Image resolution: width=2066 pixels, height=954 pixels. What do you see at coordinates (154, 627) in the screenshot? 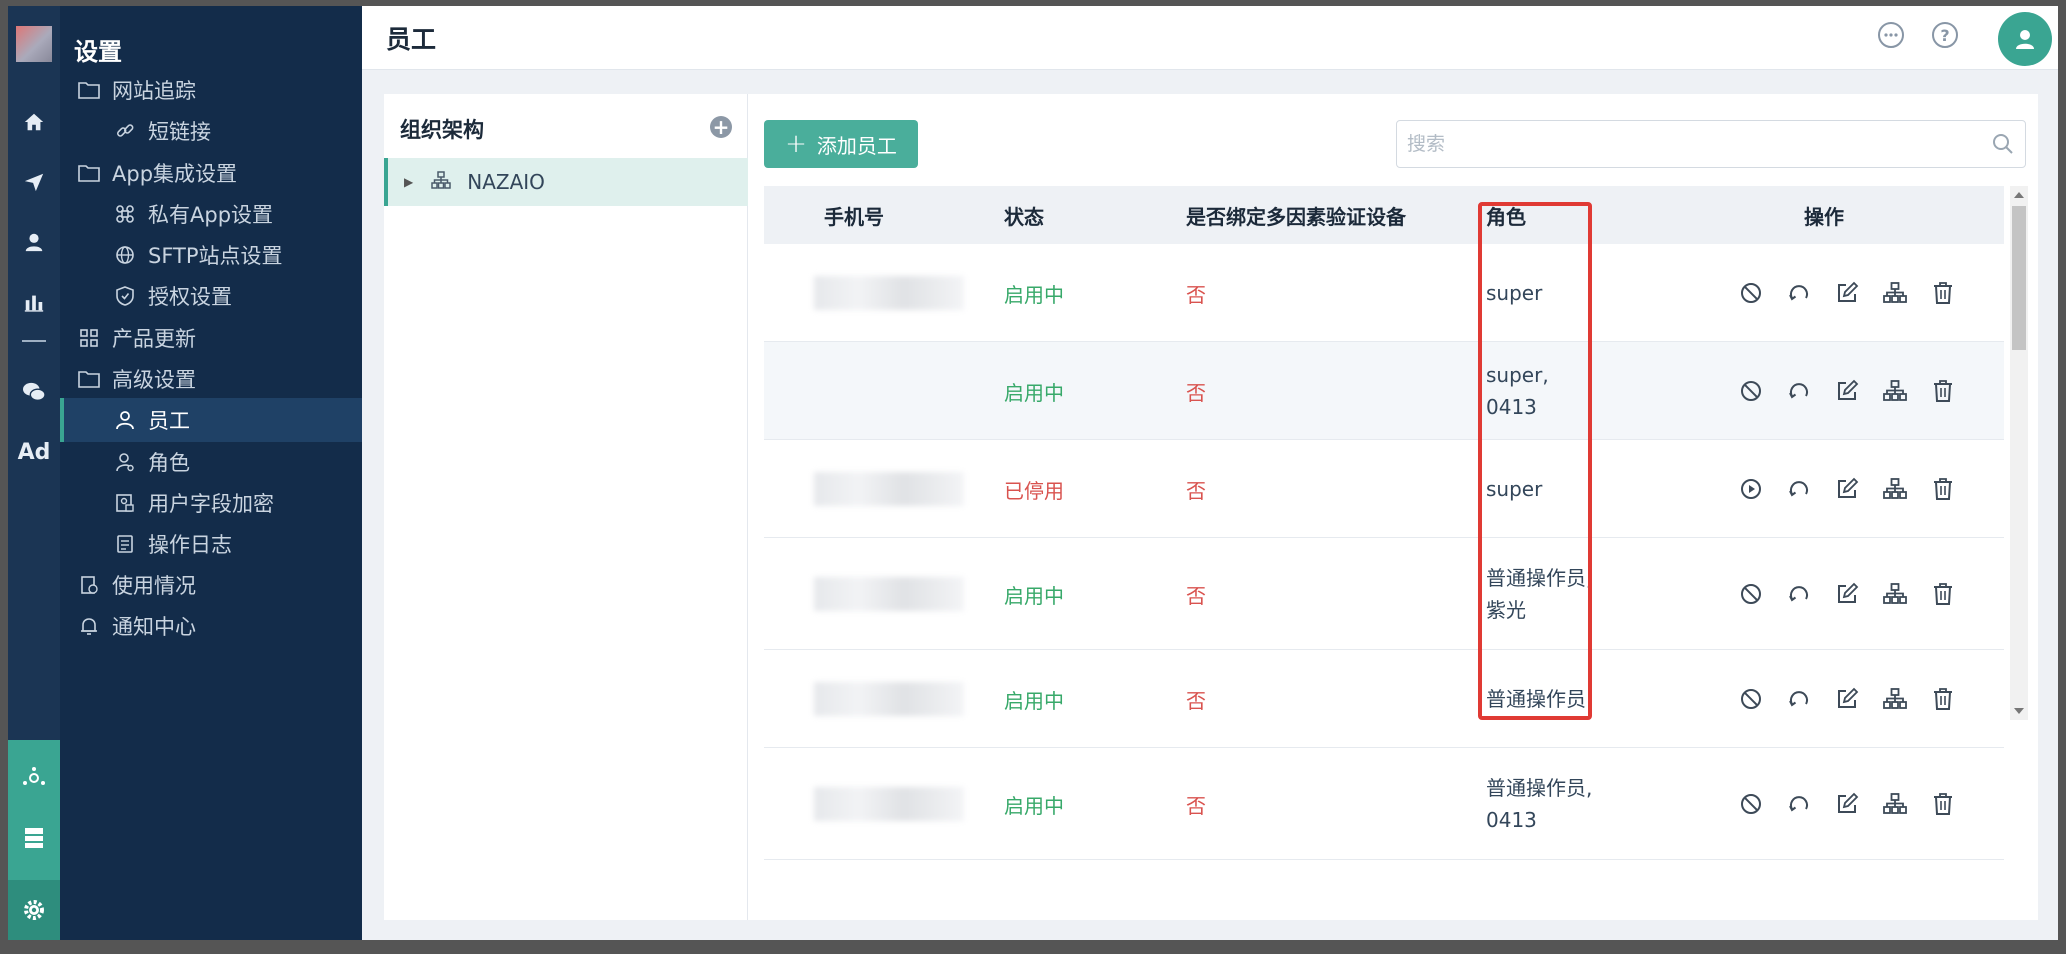
I see `sidebar-item-label: 通知中心` at bounding box center [154, 627].